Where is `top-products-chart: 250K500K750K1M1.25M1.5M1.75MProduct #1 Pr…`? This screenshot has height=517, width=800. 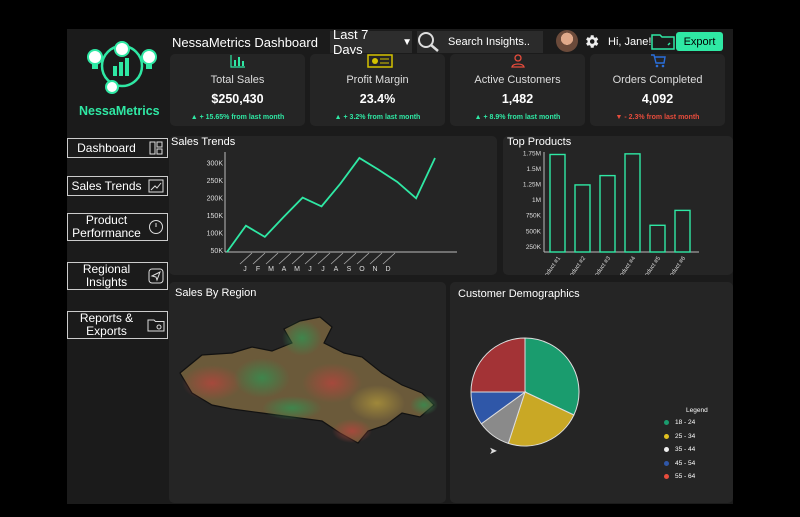
top-products-chart: 250K500K750K1M1.25M1.5M1.75MProduct #1 Pr… is located at coordinates (611, 213).